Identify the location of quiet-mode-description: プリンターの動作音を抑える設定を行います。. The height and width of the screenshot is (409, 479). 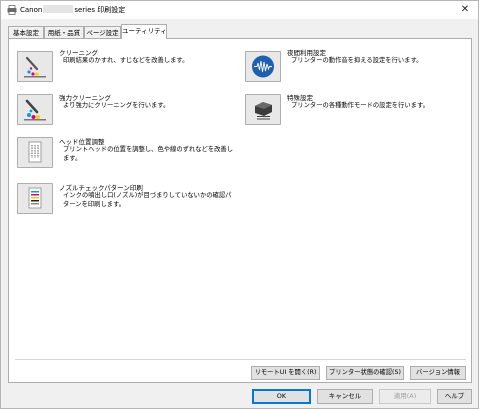
(357, 60).